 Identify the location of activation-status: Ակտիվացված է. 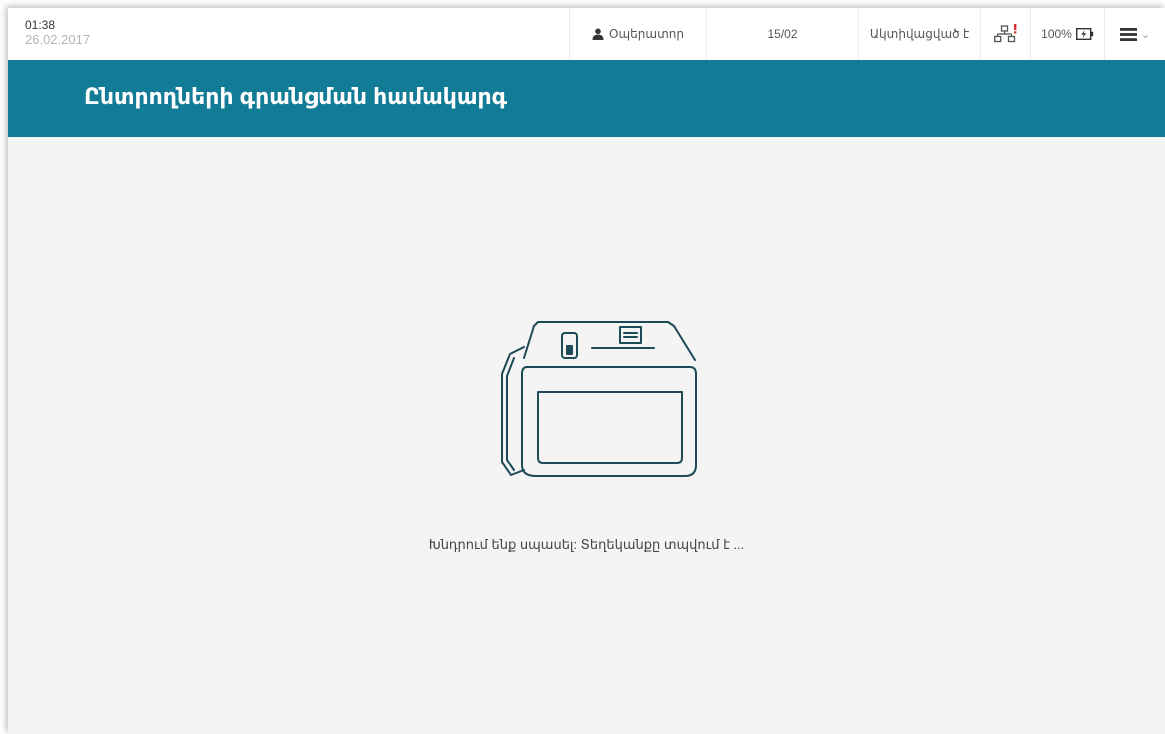
(919, 34).